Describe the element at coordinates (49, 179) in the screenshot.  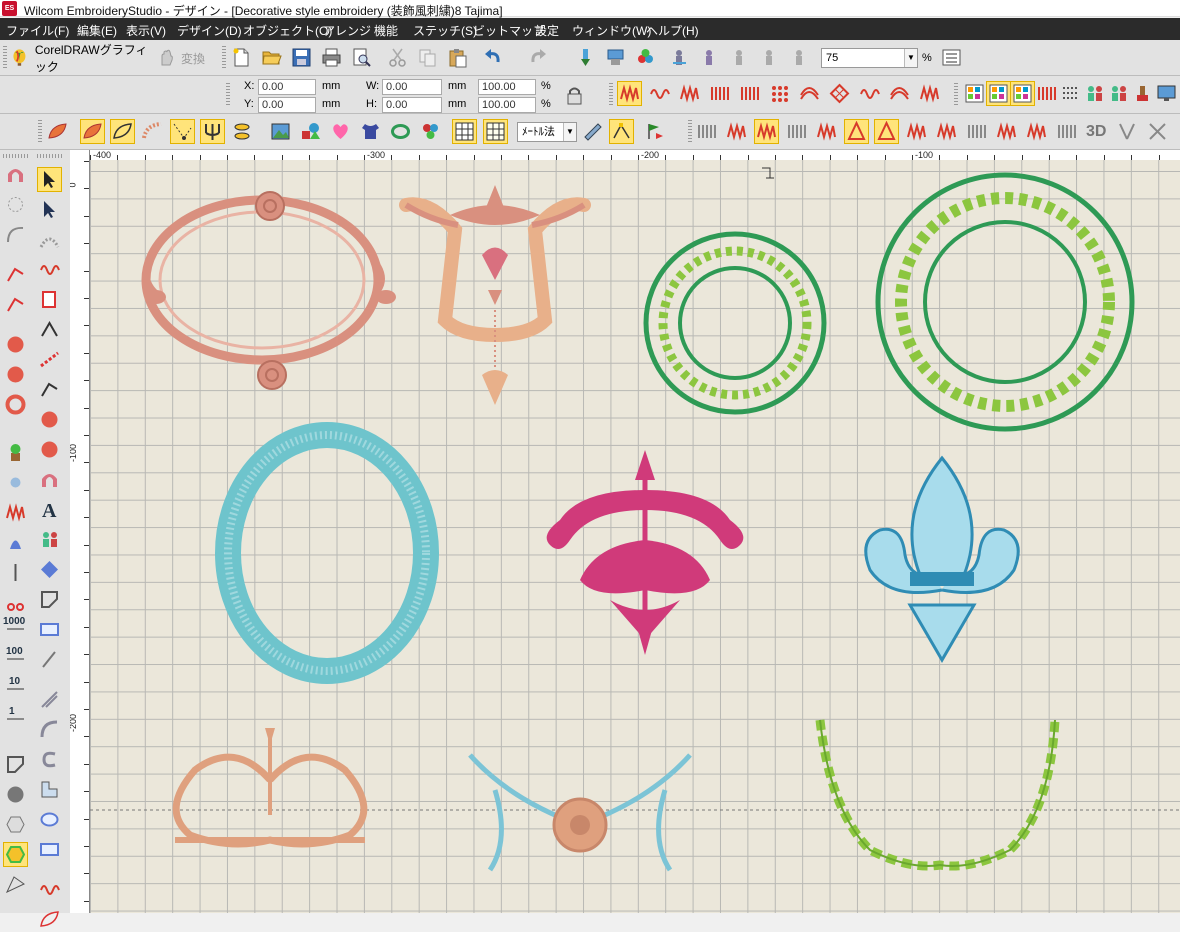
I see `select-arrow-button` at that location.